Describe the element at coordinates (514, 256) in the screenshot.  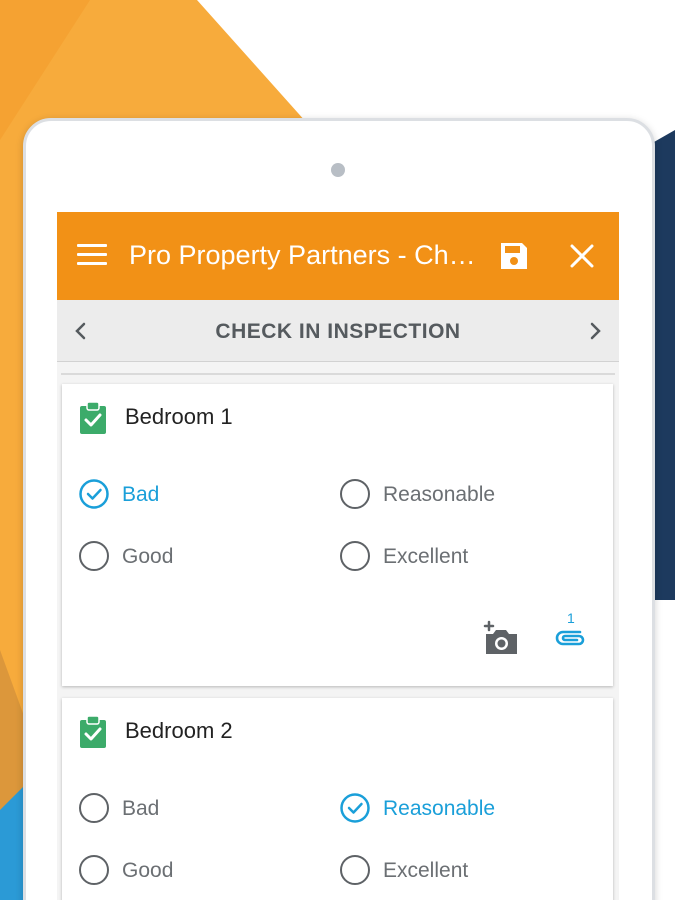
I see `floppy-disk-icon` at that location.